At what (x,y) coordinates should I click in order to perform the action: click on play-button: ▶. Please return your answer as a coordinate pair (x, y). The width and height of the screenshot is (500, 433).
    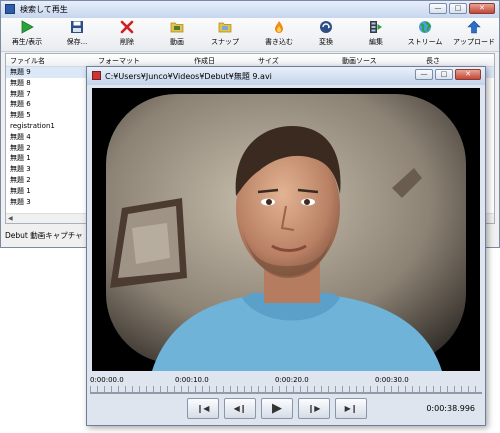
    Looking at the image, I should click on (277, 408).